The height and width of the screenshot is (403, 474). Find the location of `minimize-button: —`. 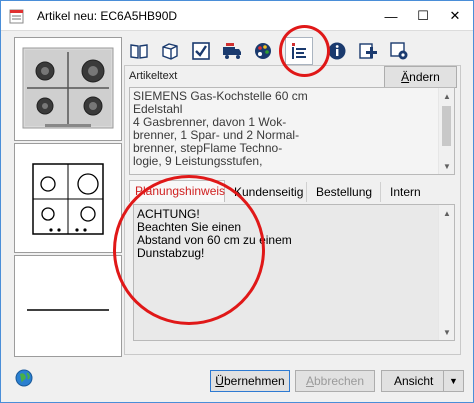

minimize-button: — is located at coordinates (391, 16).